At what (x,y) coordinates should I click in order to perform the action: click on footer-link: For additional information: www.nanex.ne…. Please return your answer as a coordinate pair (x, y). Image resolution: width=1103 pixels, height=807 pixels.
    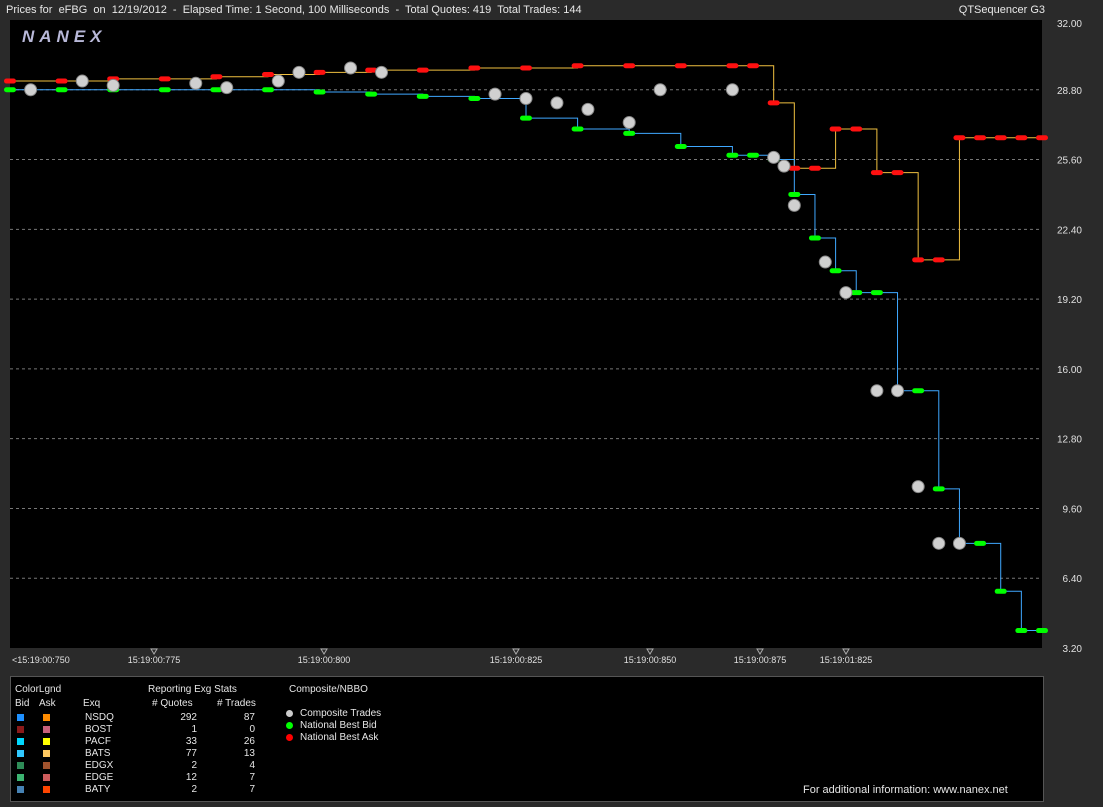
    Looking at the image, I should click on (905, 790).